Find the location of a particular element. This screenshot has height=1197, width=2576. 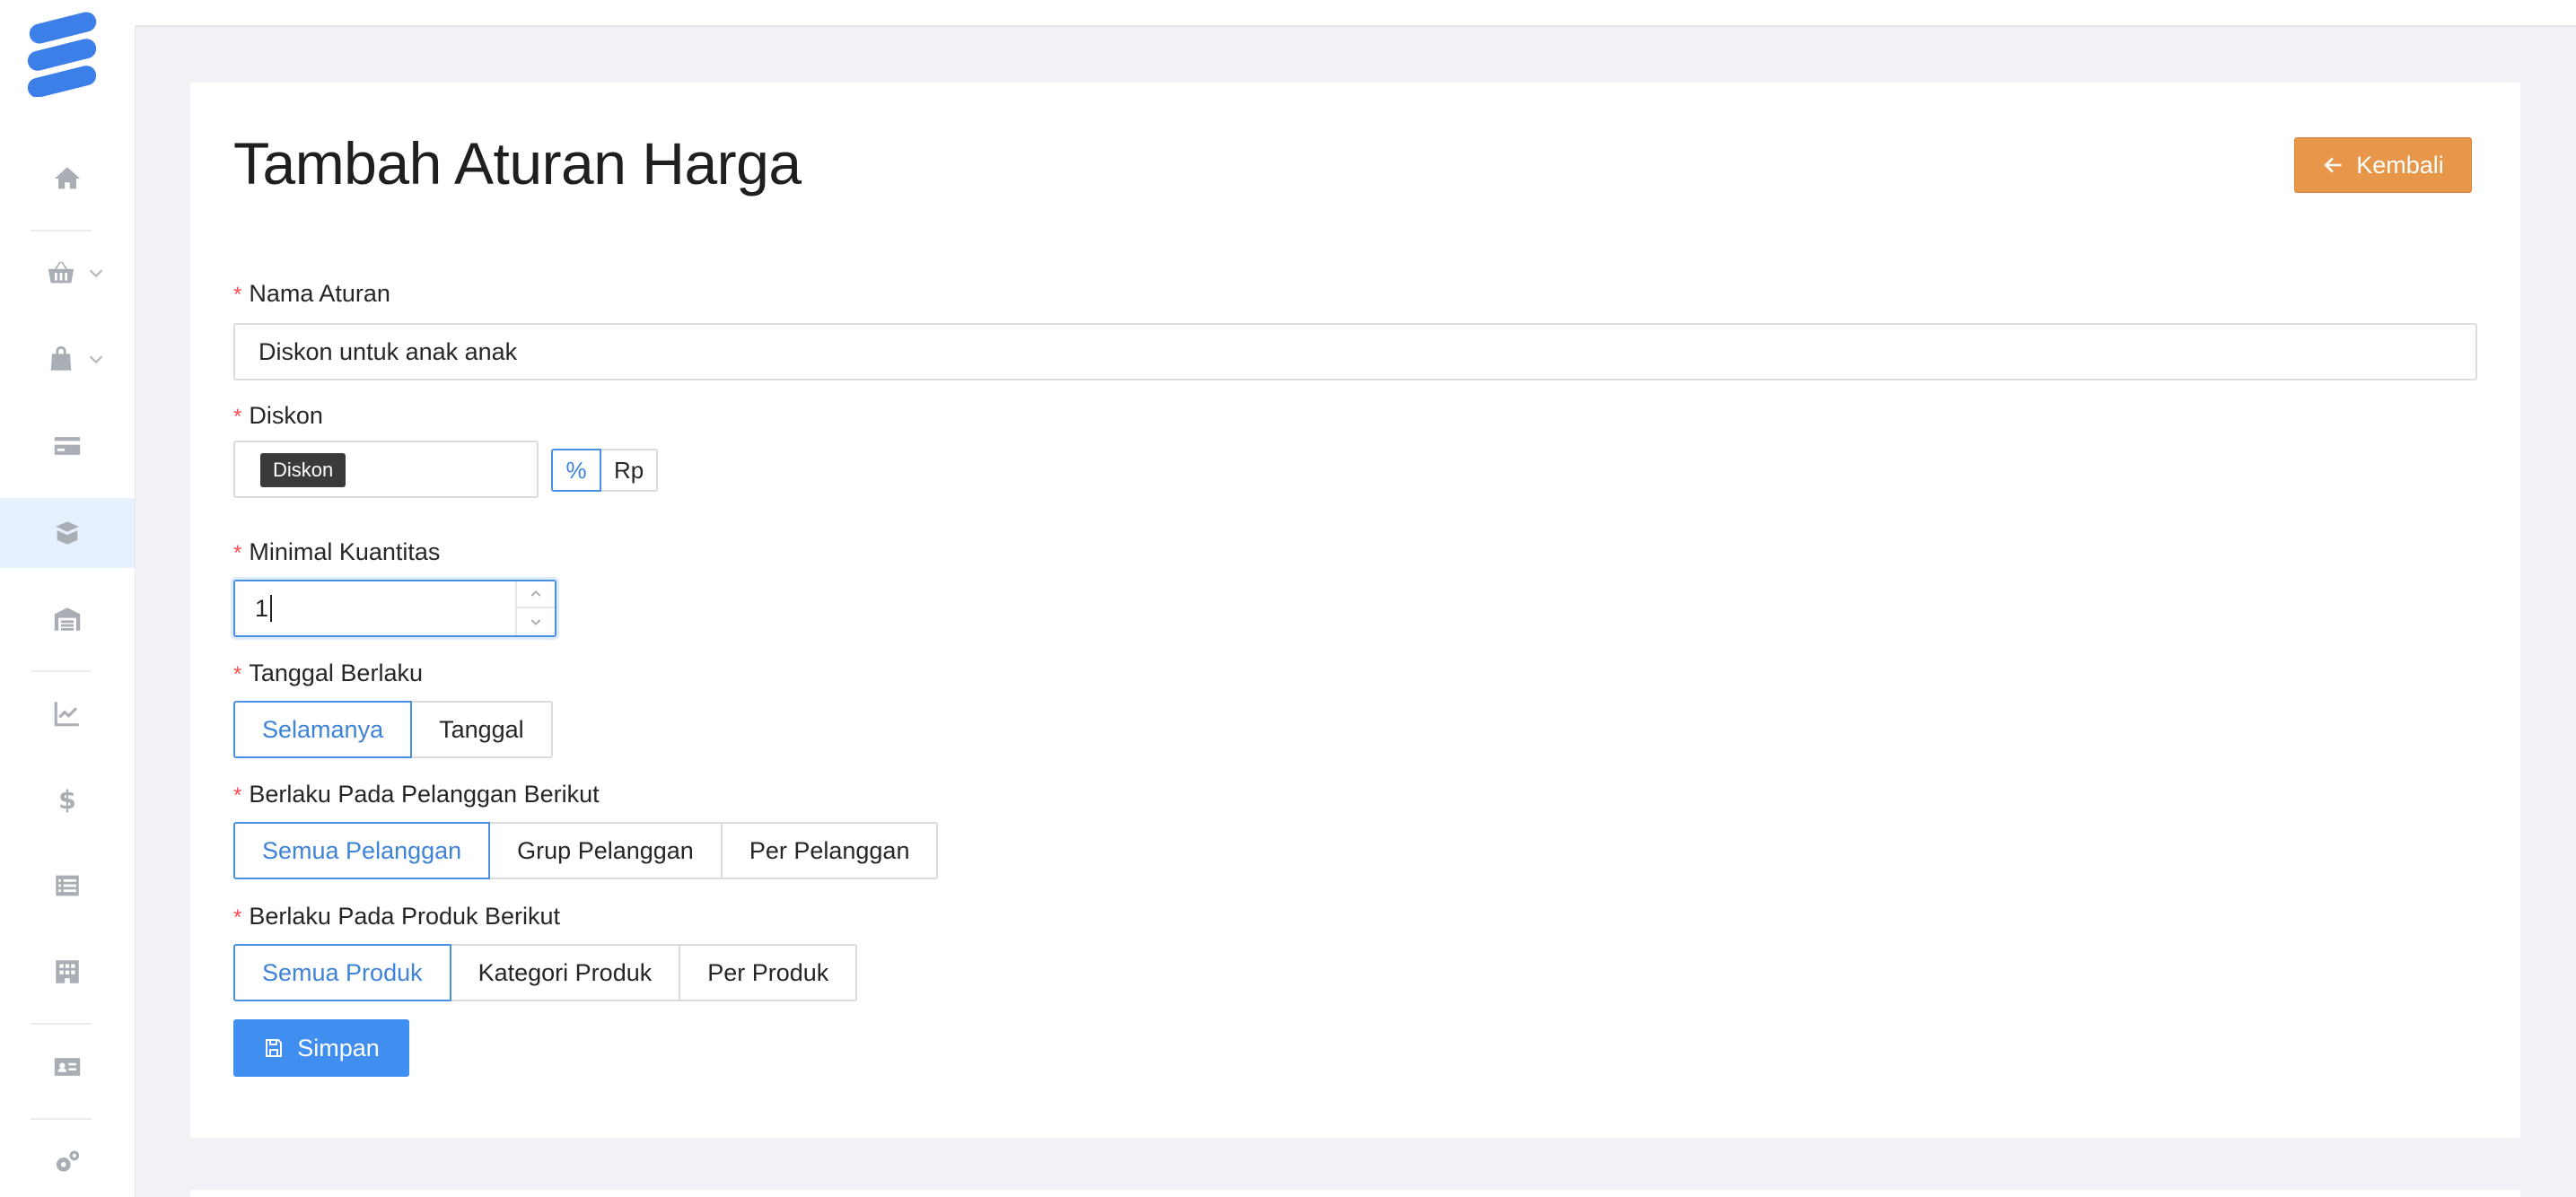

next-card-edge is located at coordinates (1355, 1194).